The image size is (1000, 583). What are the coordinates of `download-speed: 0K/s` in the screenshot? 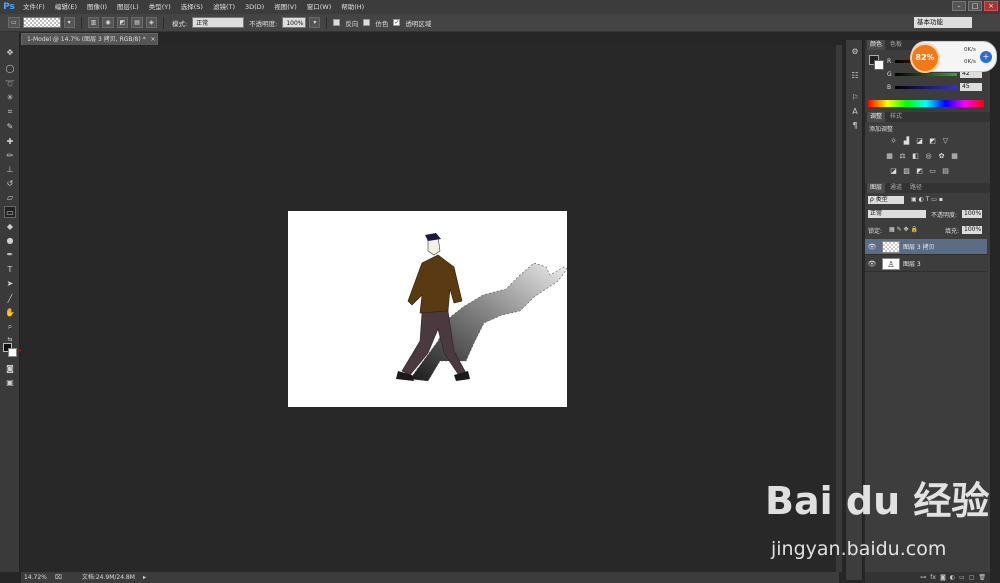 It's located at (970, 62).